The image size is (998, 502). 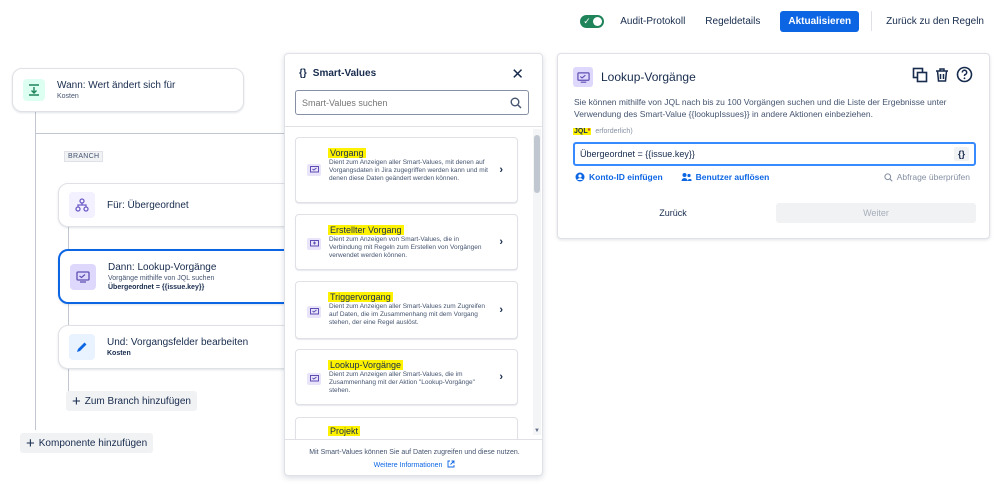 I want to click on jql-input-value: Übergeordnet = {{issue.key}}, so click(x=637, y=154).